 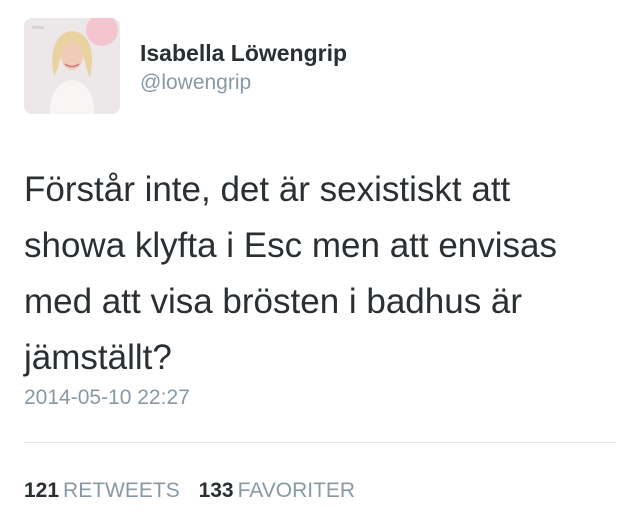 What do you see at coordinates (107, 397) in the screenshot?
I see `tweet-timestamp: 2014-05-10 22:27` at bounding box center [107, 397].